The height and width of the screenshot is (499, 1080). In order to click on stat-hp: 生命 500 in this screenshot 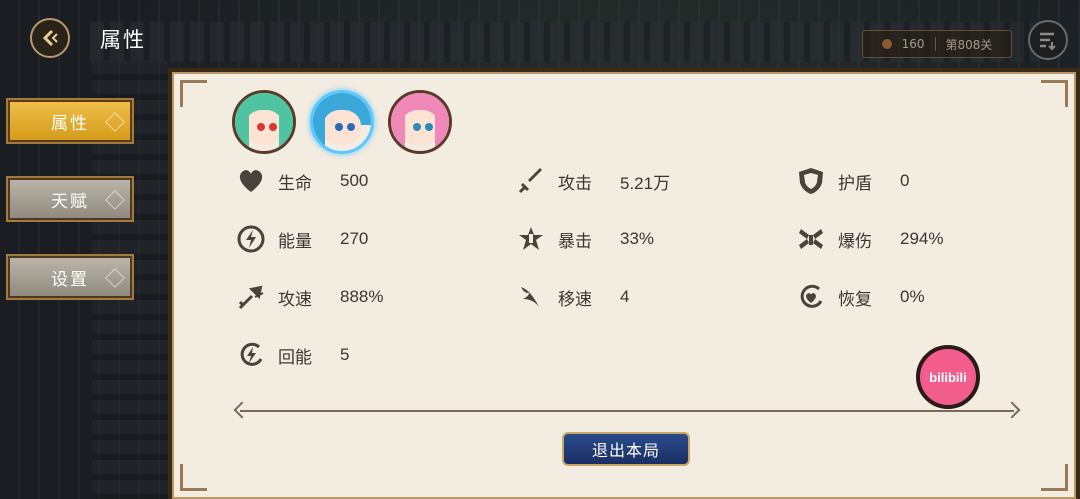, I will do `click(302, 181)`.